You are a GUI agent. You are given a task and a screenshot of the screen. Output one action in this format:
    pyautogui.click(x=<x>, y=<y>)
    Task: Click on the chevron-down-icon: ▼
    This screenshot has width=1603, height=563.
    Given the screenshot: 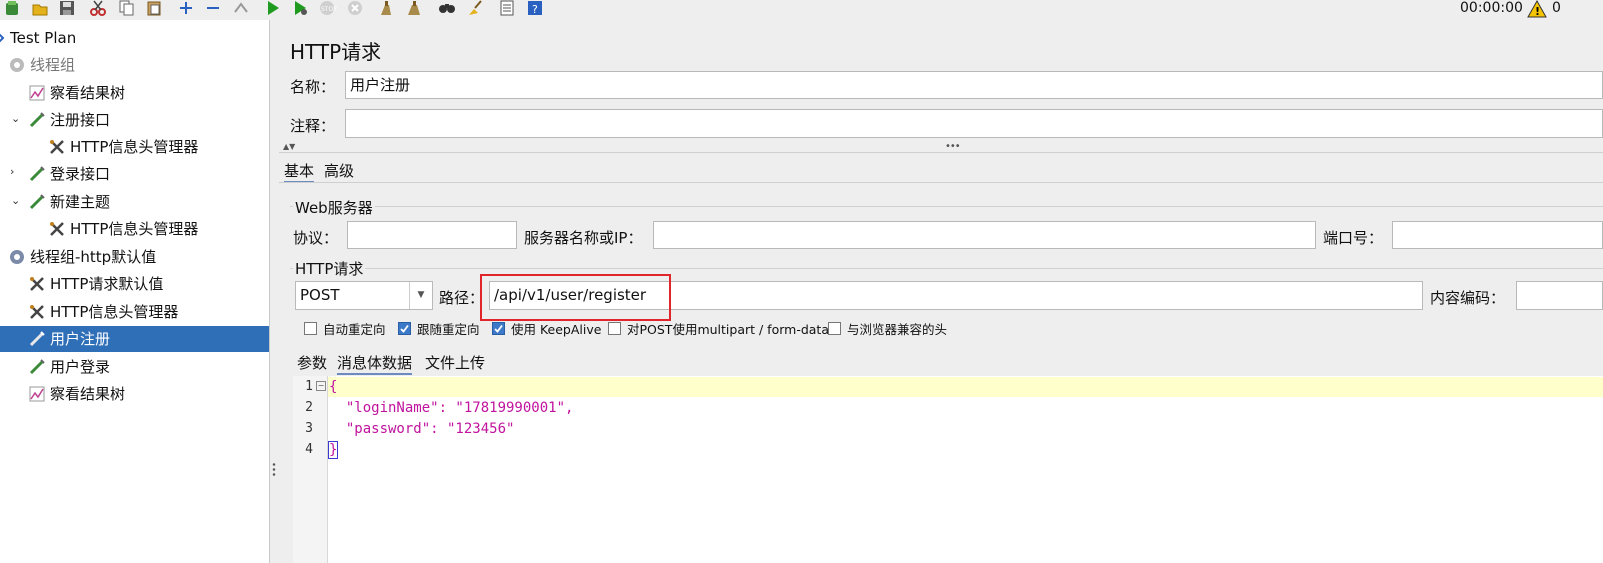 What is the action you would take?
    pyautogui.click(x=420, y=295)
    